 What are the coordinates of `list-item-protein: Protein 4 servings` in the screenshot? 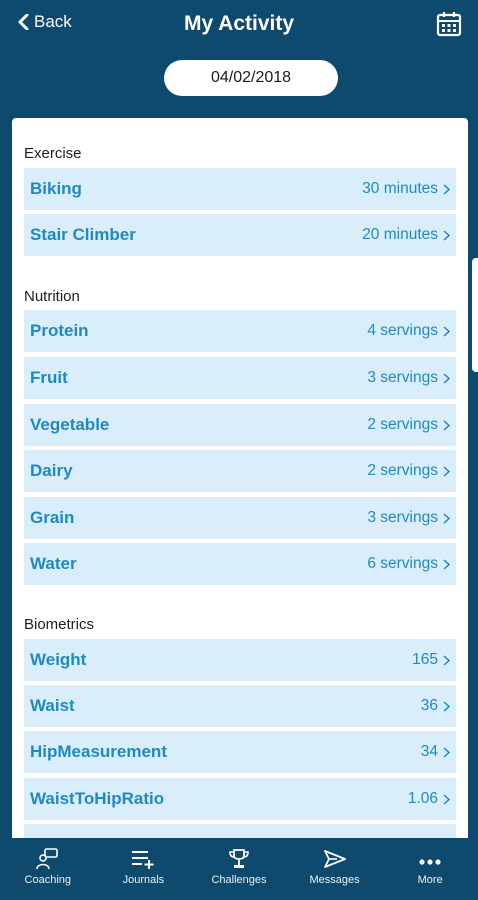 It's located at (240, 331).